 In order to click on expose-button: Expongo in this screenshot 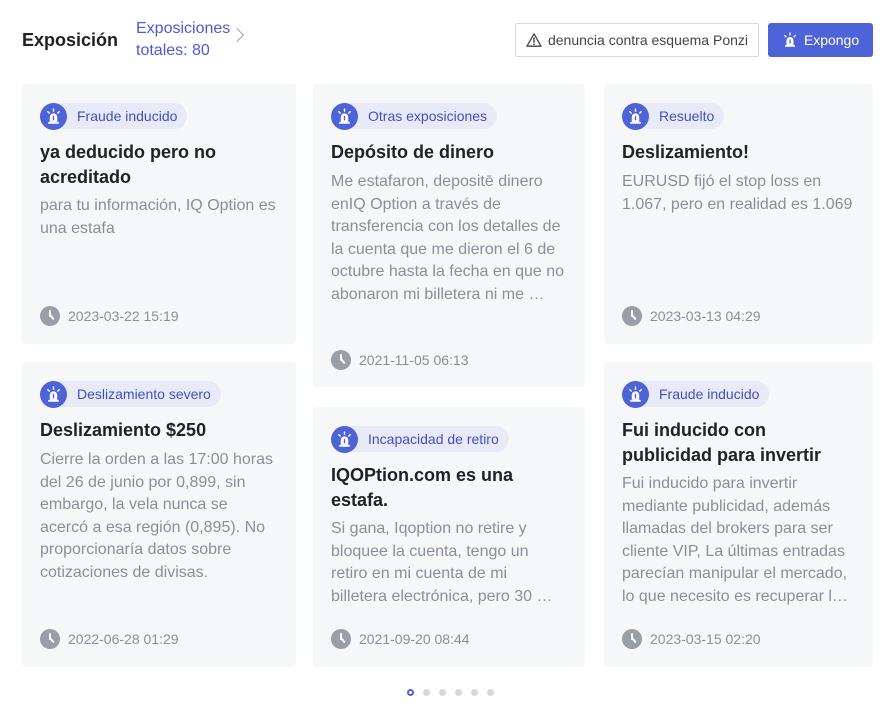, I will do `click(820, 40)`.